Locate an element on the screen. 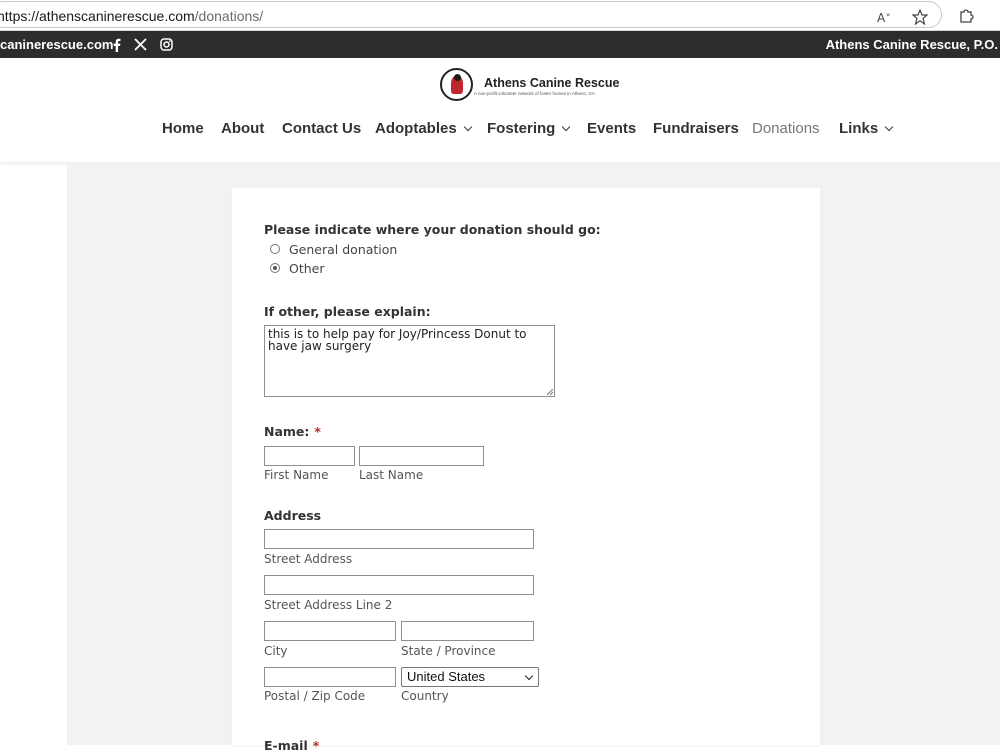 This screenshot has height=753, width=1000. radio-general-donation is located at coordinates (275, 249).